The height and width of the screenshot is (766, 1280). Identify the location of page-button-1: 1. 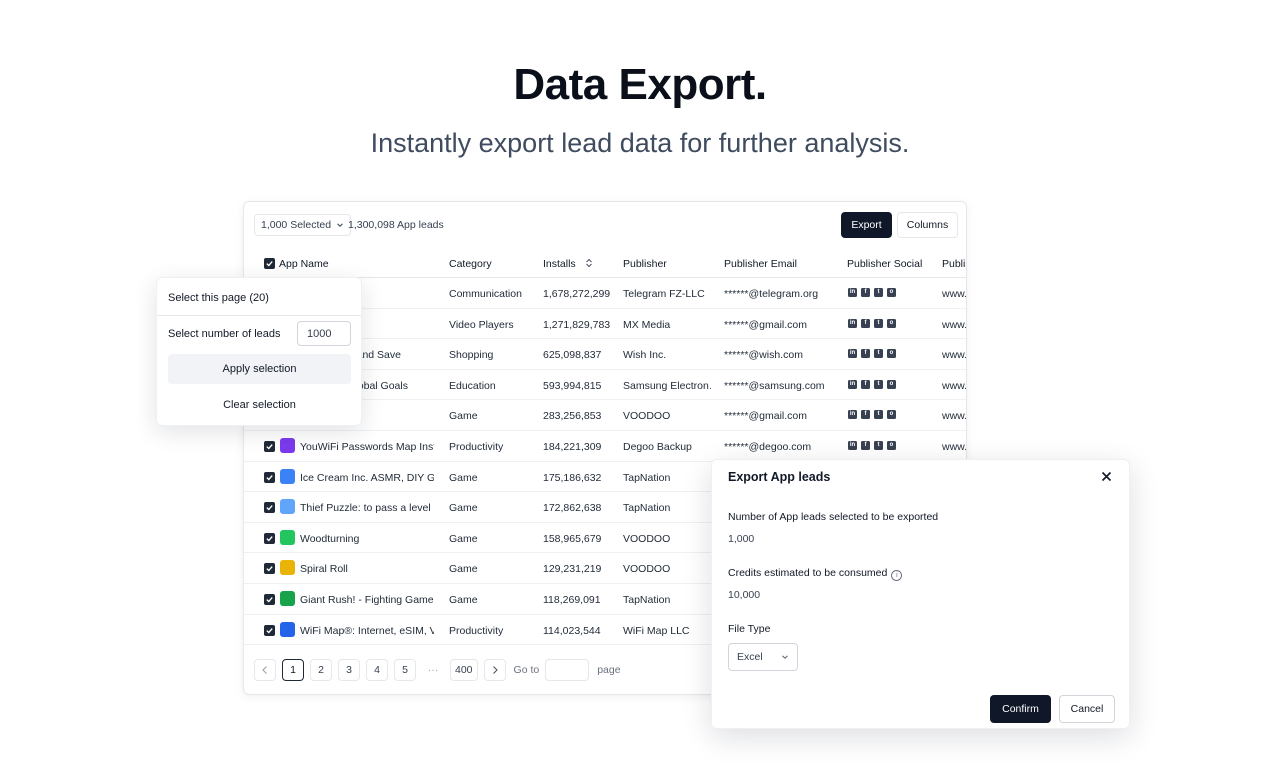
(293, 670).